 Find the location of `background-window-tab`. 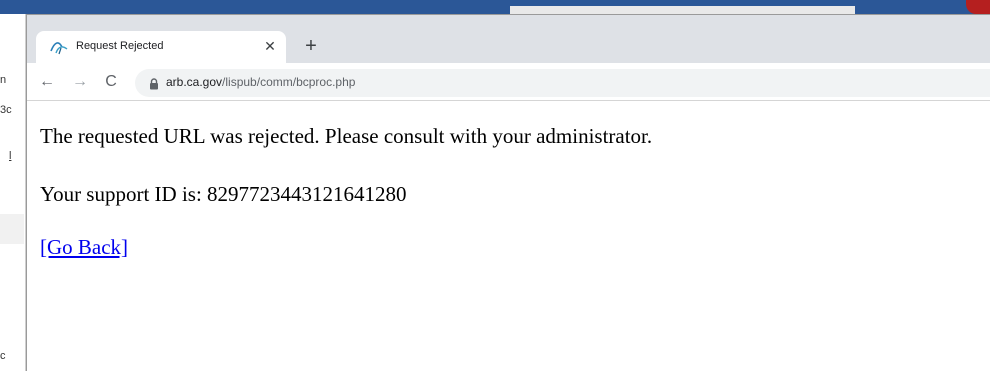

background-window-tab is located at coordinates (682, 10).